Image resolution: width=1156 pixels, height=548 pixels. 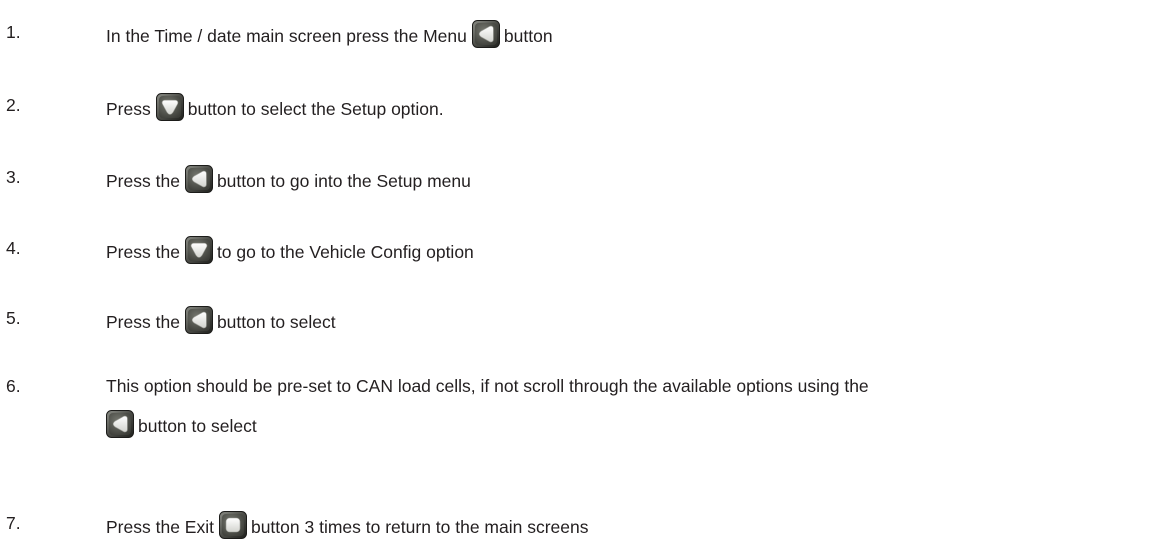 What do you see at coordinates (627, 424) in the screenshot?
I see `step-text-line-2: button to select` at bounding box center [627, 424].